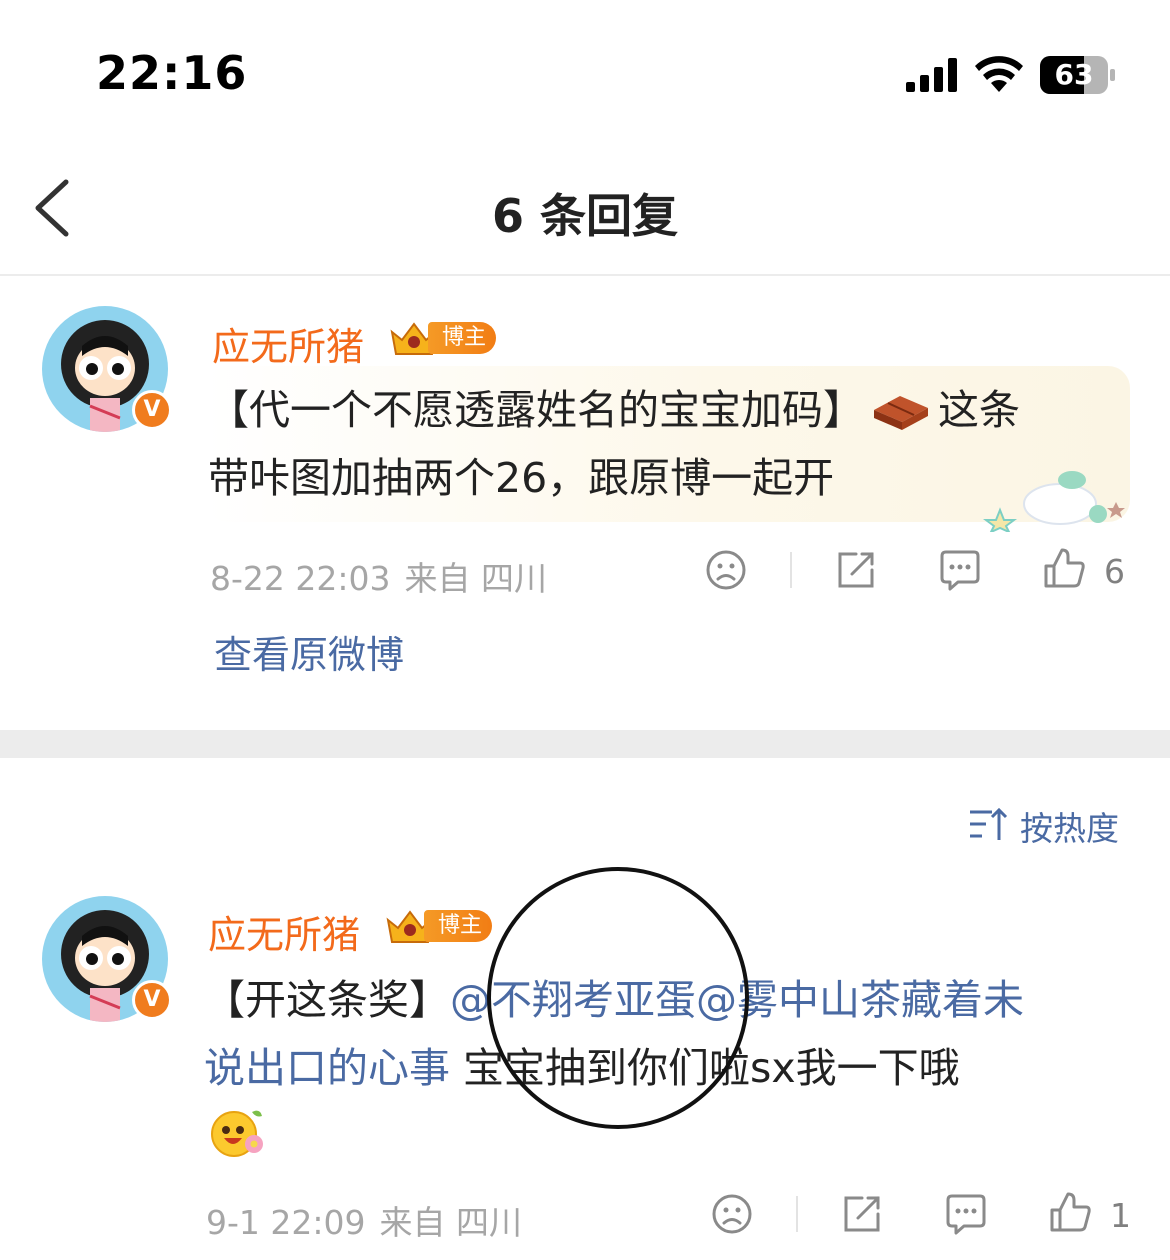  What do you see at coordinates (979, 410) in the screenshot?
I see `comment-text-suffix: 这条` at bounding box center [979, 410].